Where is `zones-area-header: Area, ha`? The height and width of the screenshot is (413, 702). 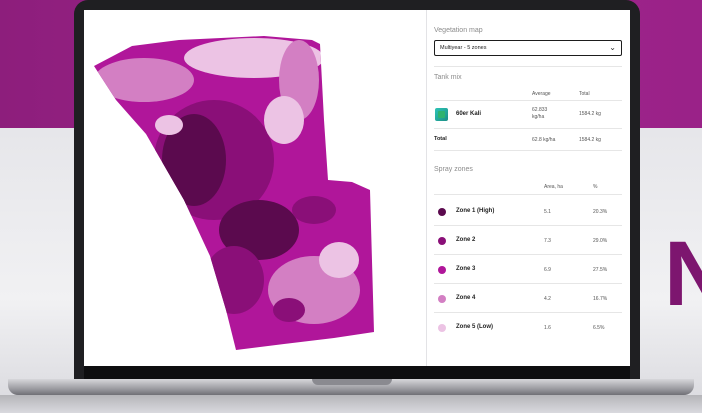 zones-area-header: Area, ha is located at coordinates (553, 187).